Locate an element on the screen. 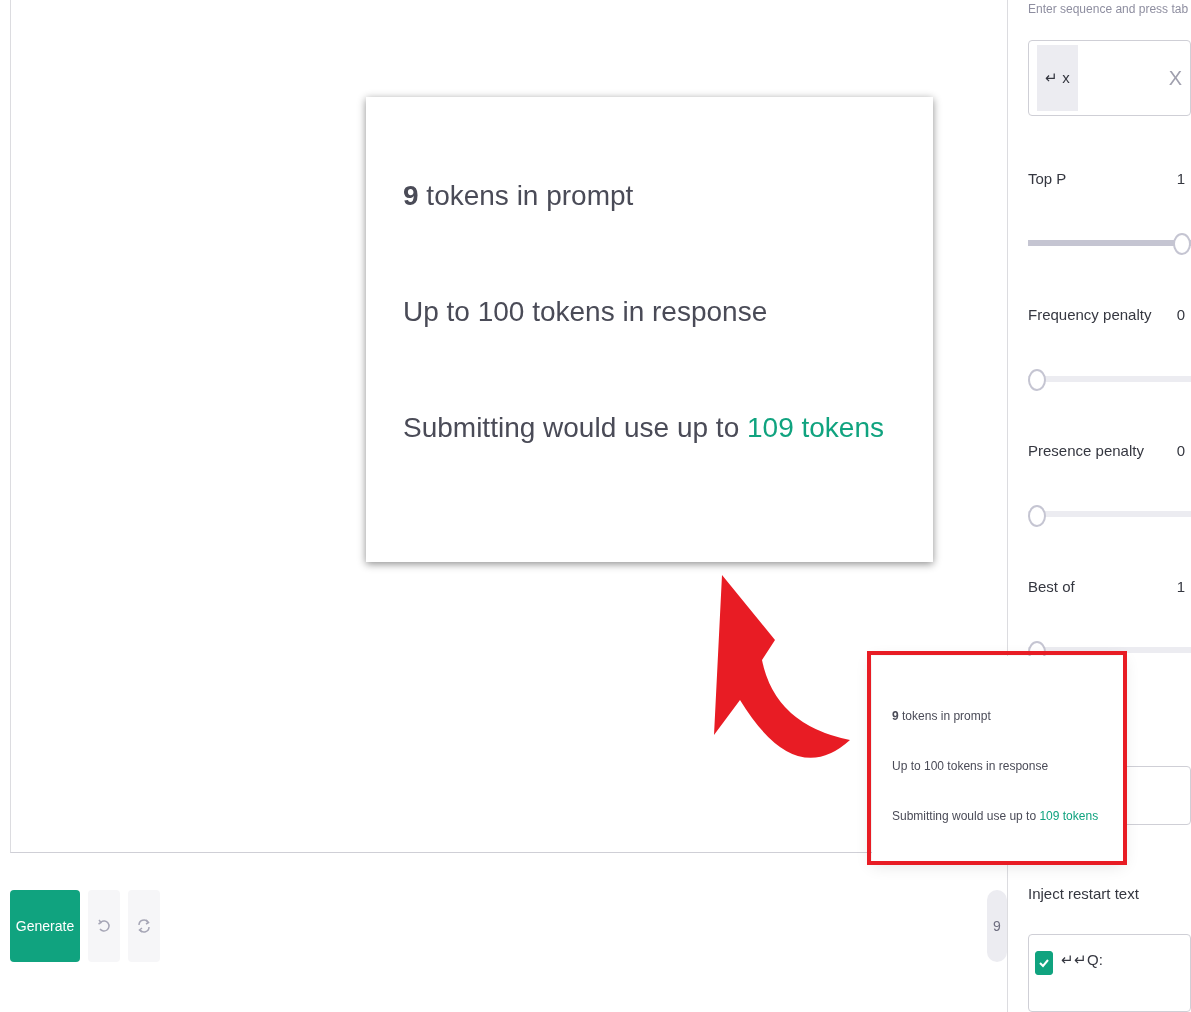 This screenshot has width=1191, height=1012. refresh-icon is located at coordinates (144, 926).